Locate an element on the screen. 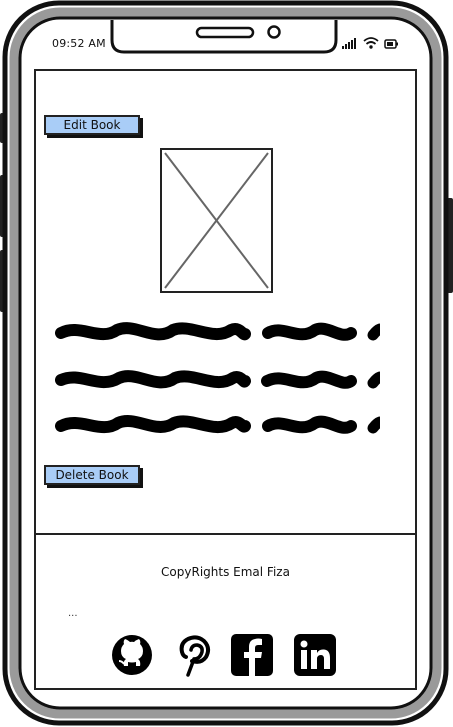 The height and width of the screenshot is (727, 453). status-time: 09:52 AM is located at coordinates (79, 43).